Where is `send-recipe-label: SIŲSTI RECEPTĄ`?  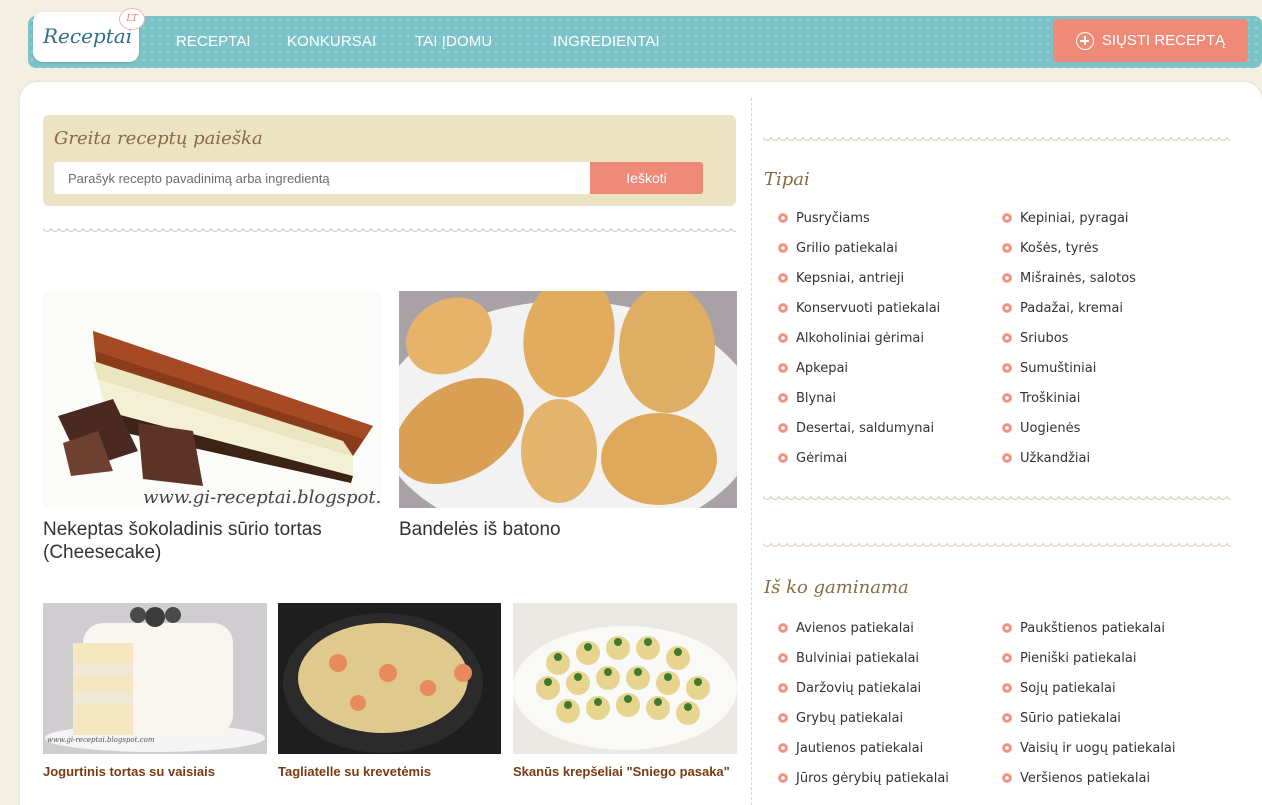 send-recipe-label: SIŲSTI RECEPTĄ is located at coordinates (1163, 40).